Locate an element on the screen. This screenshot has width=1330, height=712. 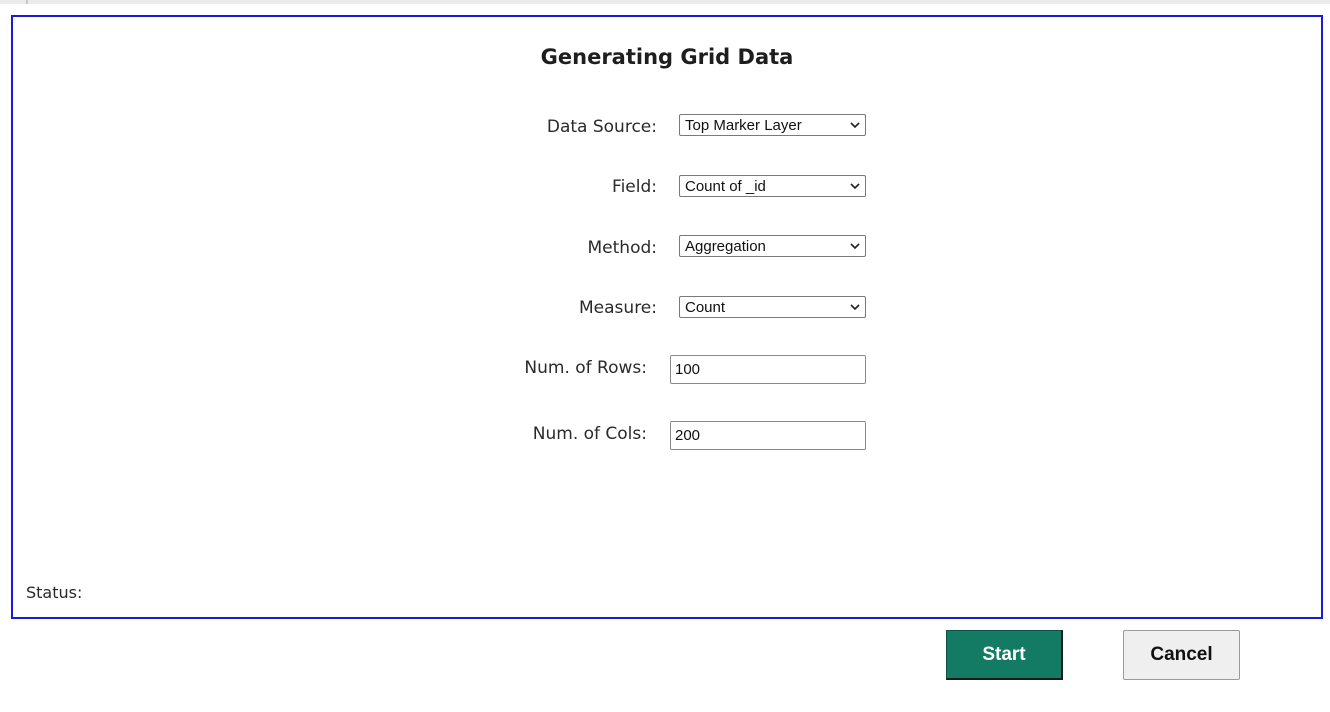
num-rows-input is located at coordinates (768, 369).